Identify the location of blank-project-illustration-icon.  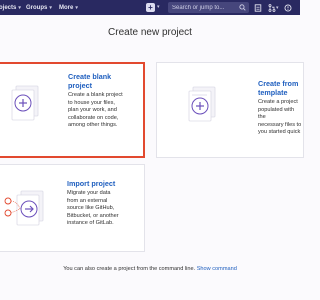
(25, 103).